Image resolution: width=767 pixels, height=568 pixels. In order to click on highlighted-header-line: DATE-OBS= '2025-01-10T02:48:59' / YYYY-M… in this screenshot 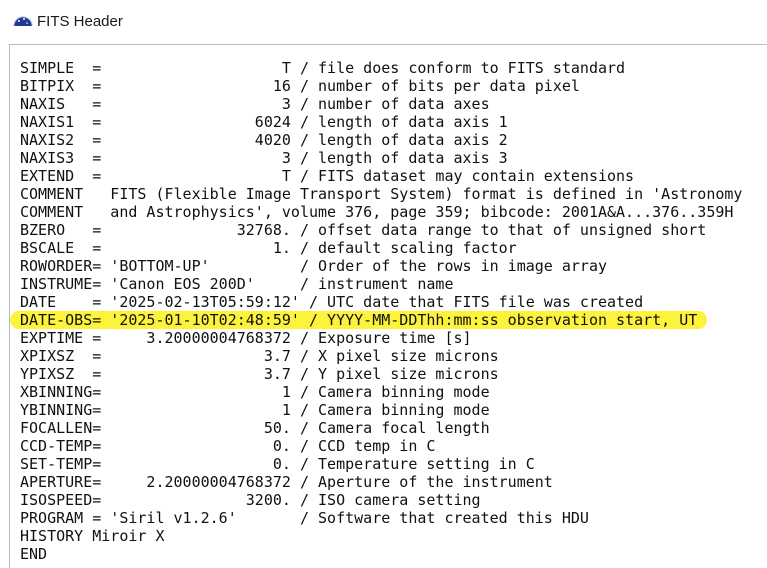, I will do `click(359, 320)`.